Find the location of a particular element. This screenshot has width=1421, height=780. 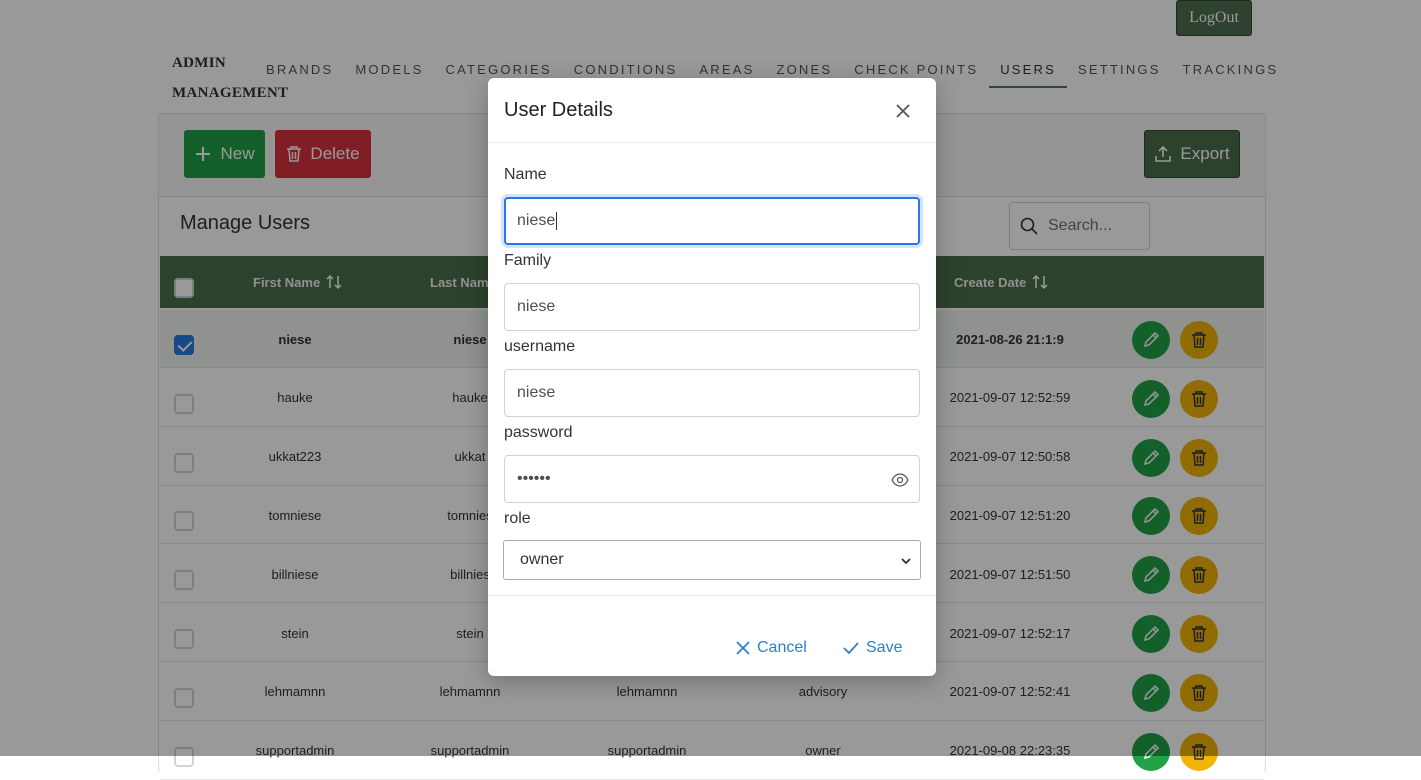

family-field: niese is located at coordinates (712, 307).